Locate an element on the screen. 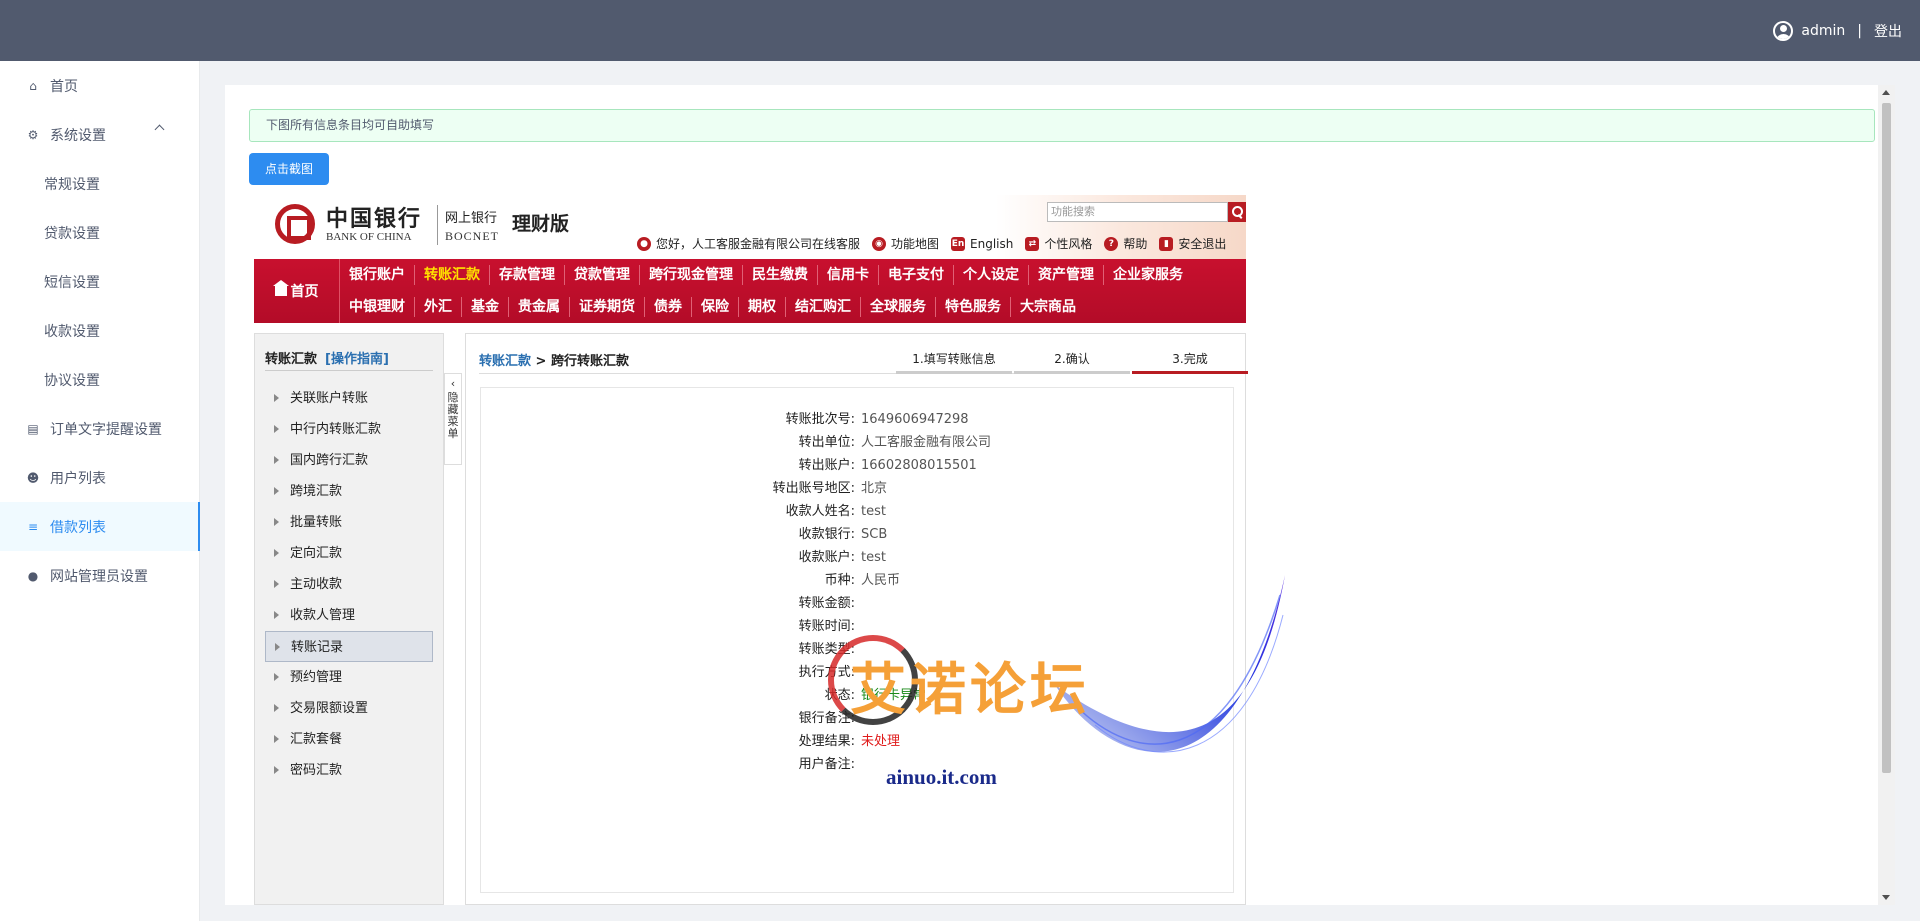  vertical-scrollbar is located at coordinates (1886, 495).